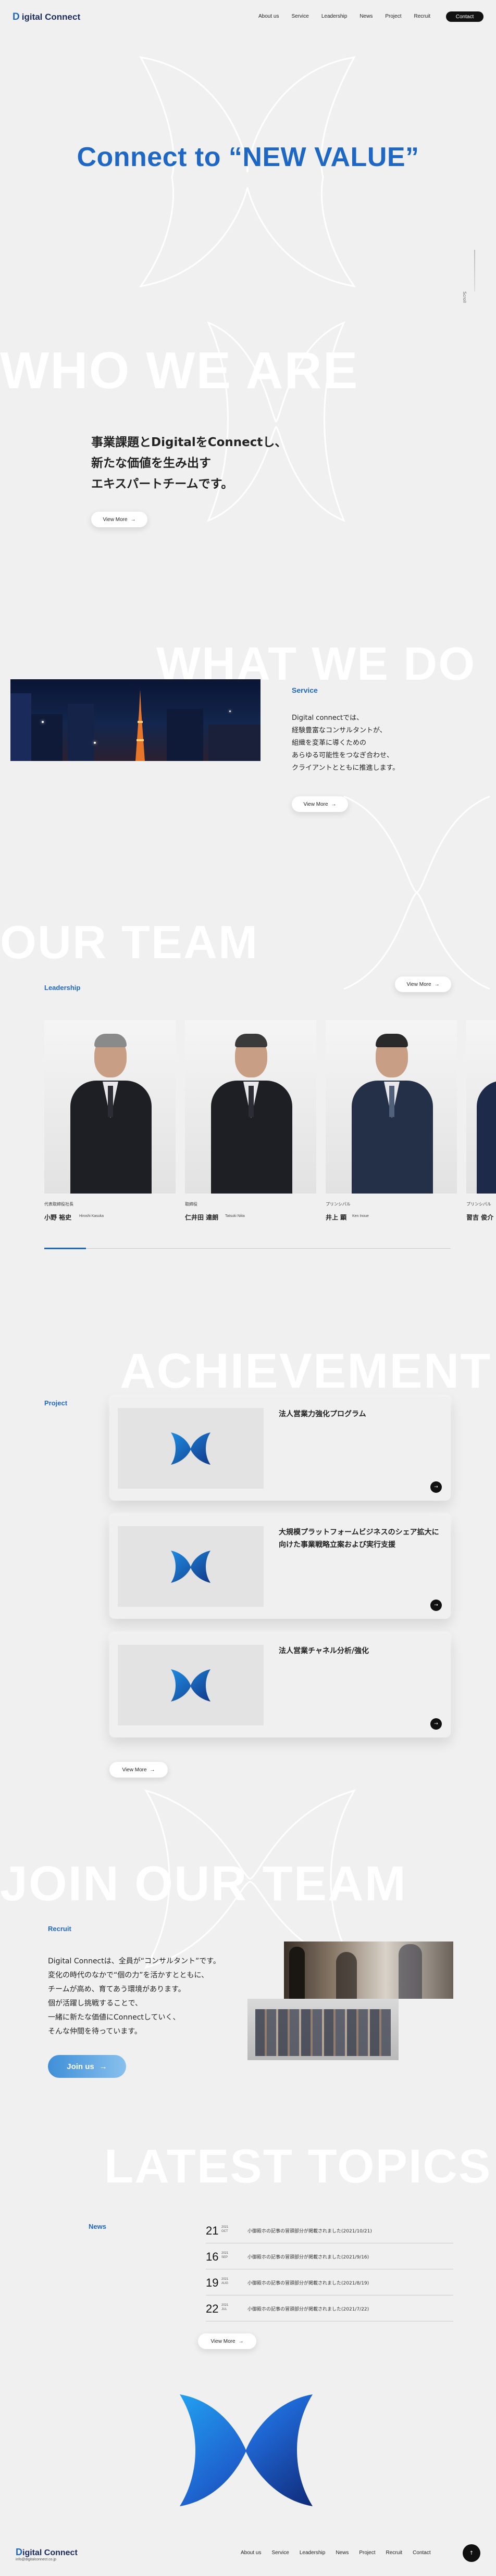 The width and height of the screenshot is (496, 2576). I want to click on footer-nav-about-us: About us, so click(251, 2553).